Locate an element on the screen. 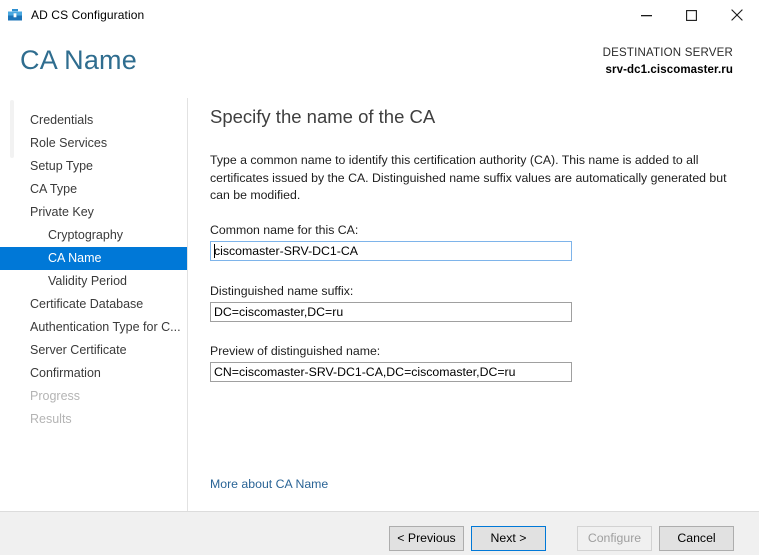  nav-item-credentials: Credentials is located at coordinates (93, 120).